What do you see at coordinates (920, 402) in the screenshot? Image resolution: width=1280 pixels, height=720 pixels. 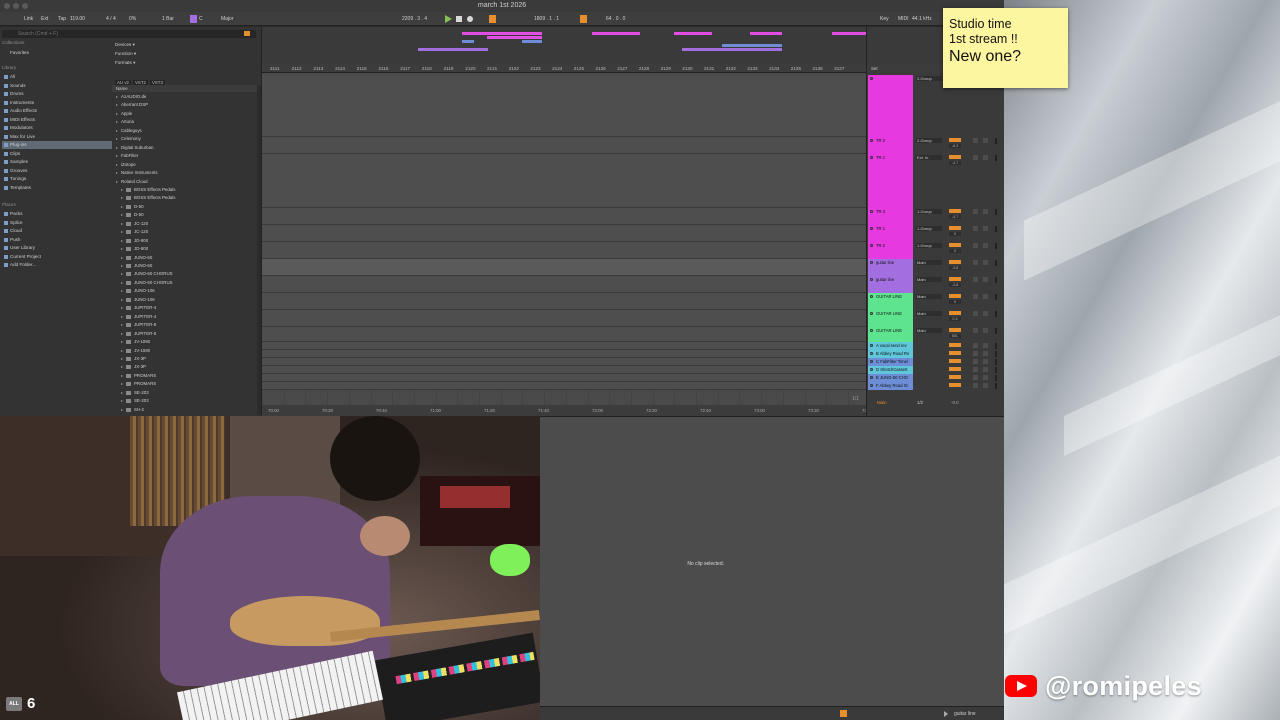 I see `master-routing: 1/2` at bounding box center [920, 402].